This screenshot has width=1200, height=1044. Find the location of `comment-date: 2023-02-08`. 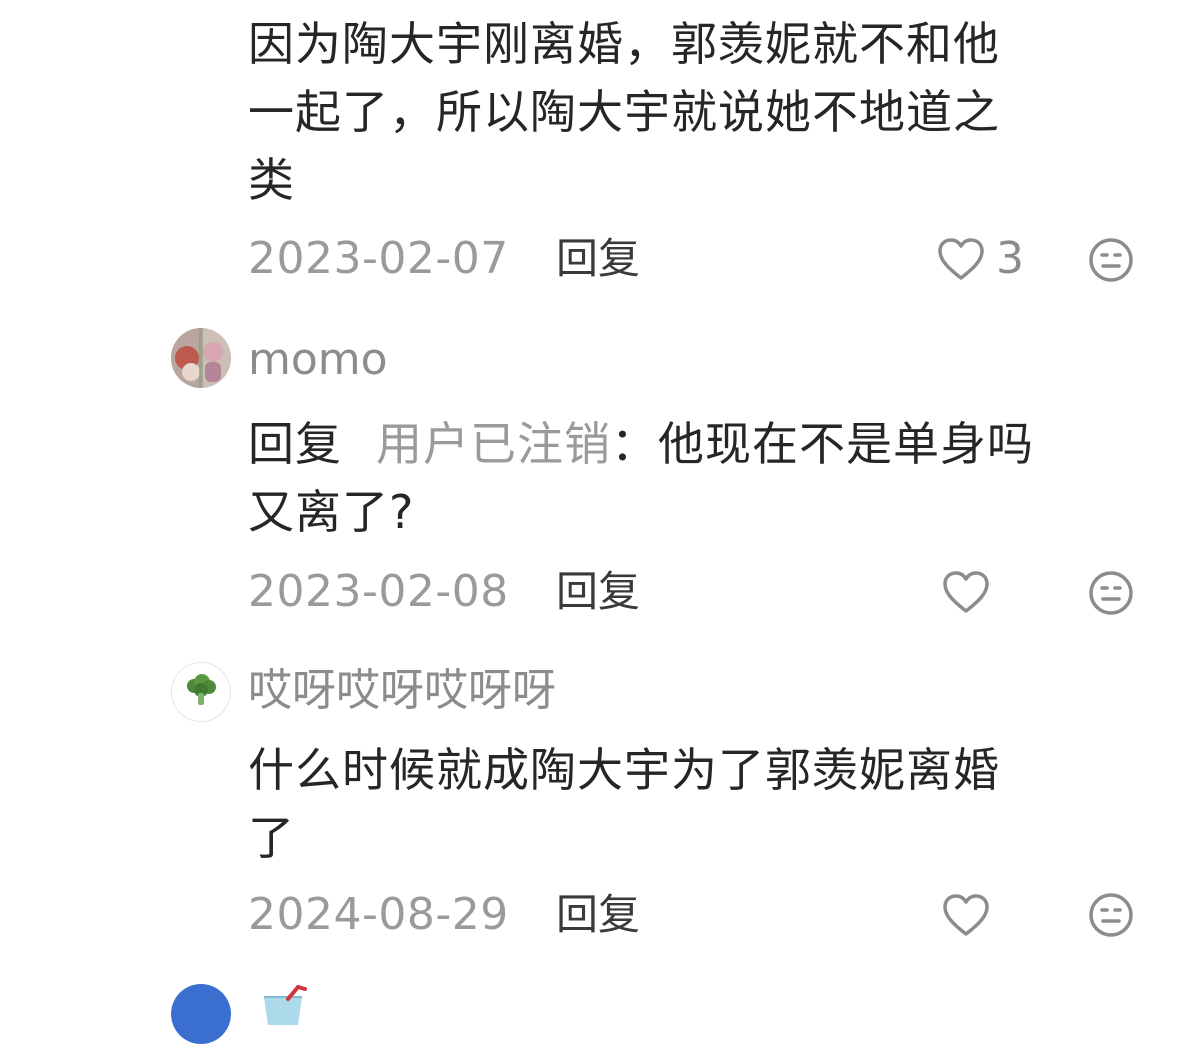

comment-date: 2023-02-08 is located at coordinates (378, 591).